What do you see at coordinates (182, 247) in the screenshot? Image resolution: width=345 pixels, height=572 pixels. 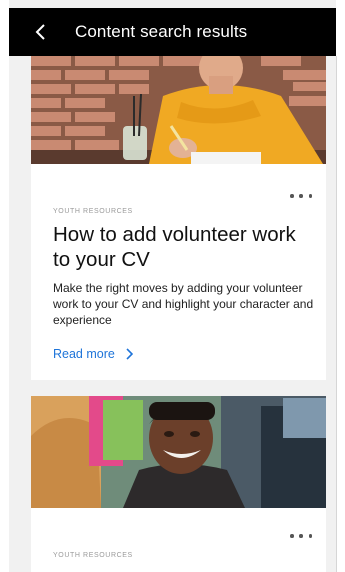 I see `article-title: How to add volunteer work to your CV` at bounding box center [182, 247].